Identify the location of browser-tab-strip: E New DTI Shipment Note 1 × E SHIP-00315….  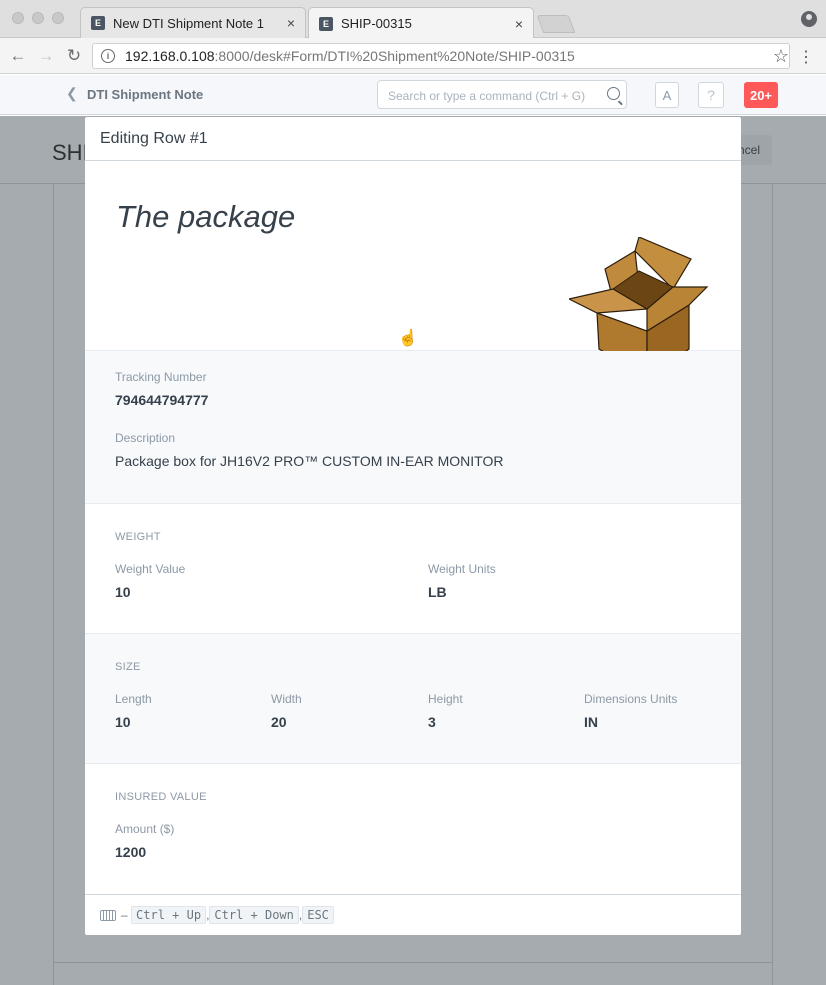
(413, 19).